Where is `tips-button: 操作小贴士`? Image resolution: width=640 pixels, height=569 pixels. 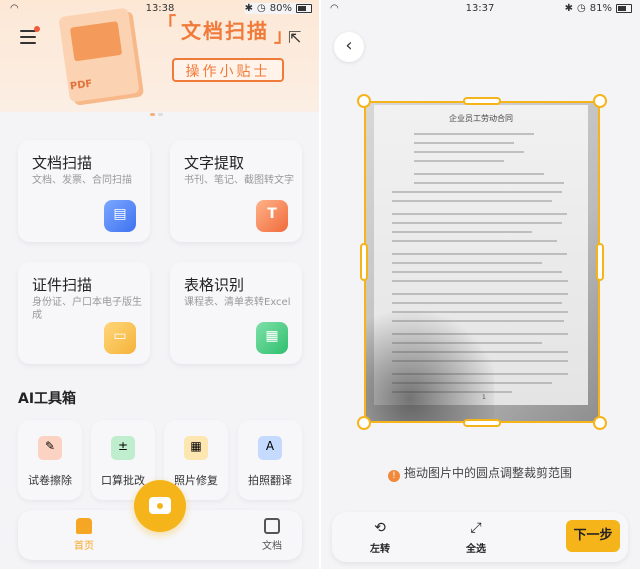
tips-button: 操作小贴士 is located at coordinates (228, 70).